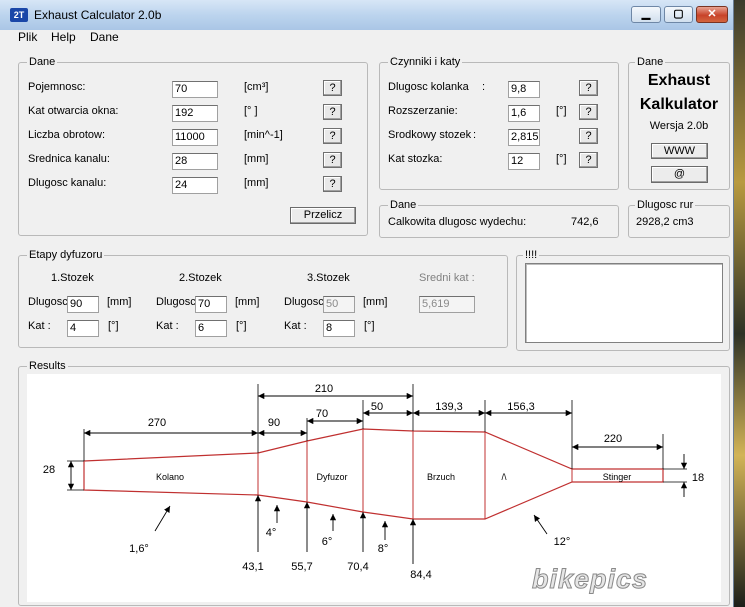 The width and height of the screenshot is (745, 607). Describe the element at coordinates (332, 88) in the screenshot. I see `pojemnosc-help-button: ?` at that location.